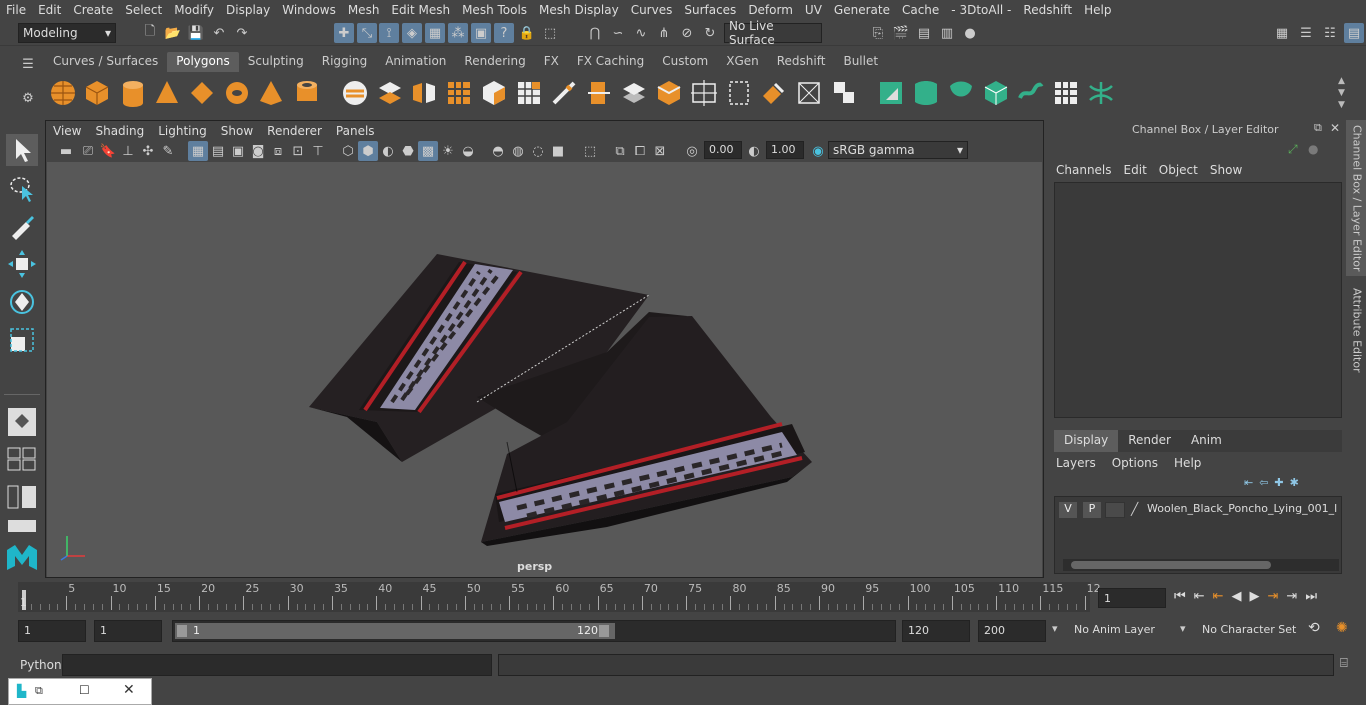 This screenshot has height=705, width=1366. What do you see at coordinates (1115, 510) in the screenshot?
I see `layer-display-type` at bounding box center [1115, 510].